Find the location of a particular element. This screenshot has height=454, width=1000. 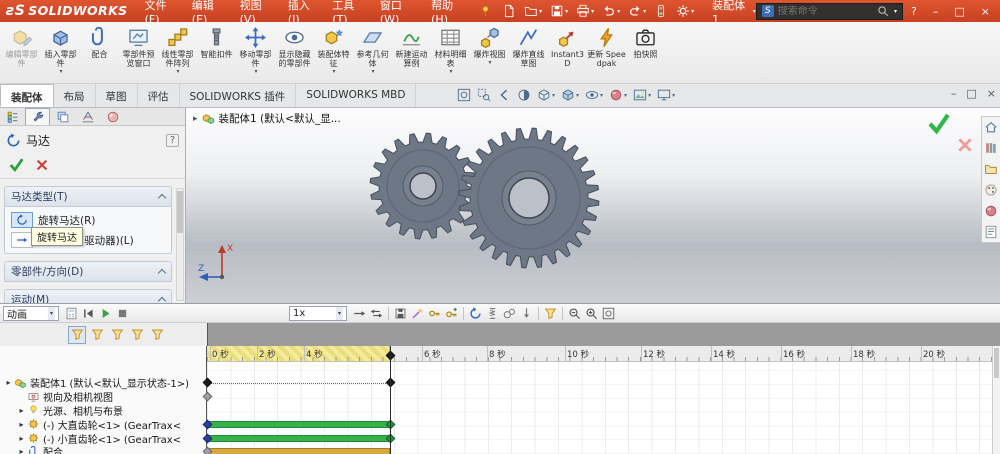

ribbon-button: 编辑零部件 ▾ is located at coordinates (21, 52).